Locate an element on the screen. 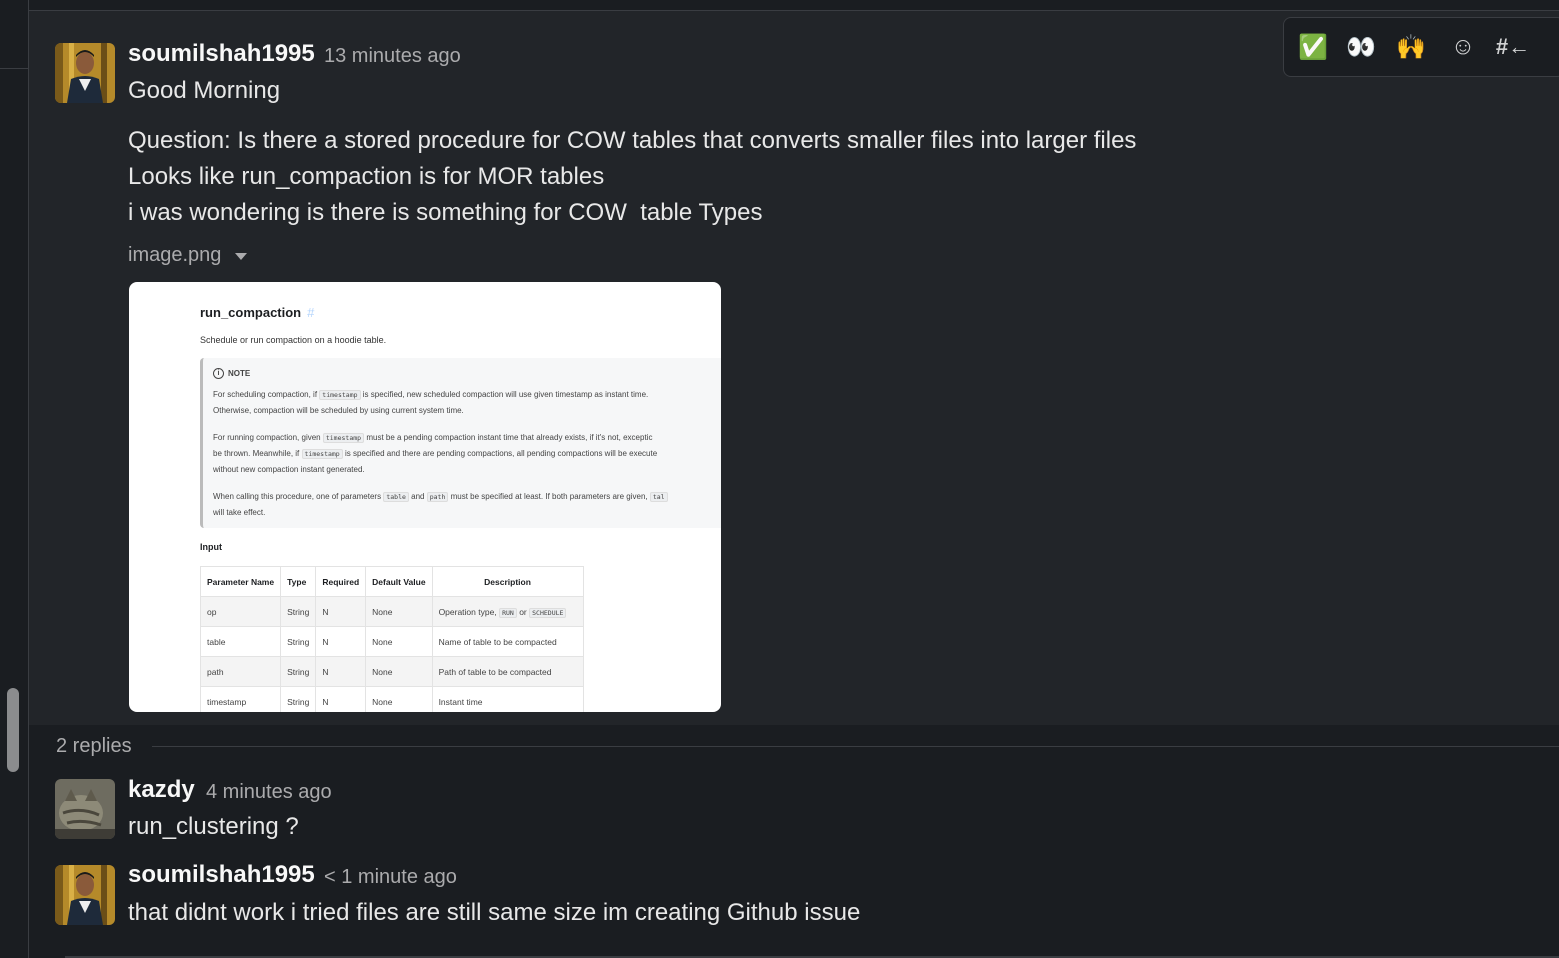  table-cell: path is located at coordinates (240, 671).